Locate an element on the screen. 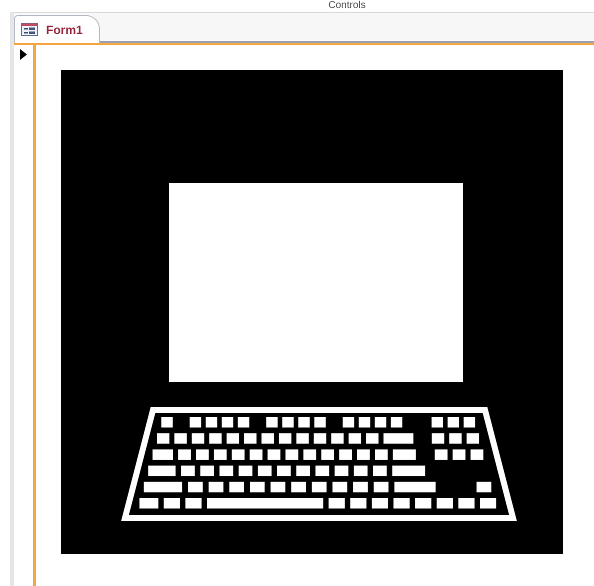 Image resolution: width=594 pixels, height=586 pixels. record-pointer-icon is located at coordinates (23, 54).